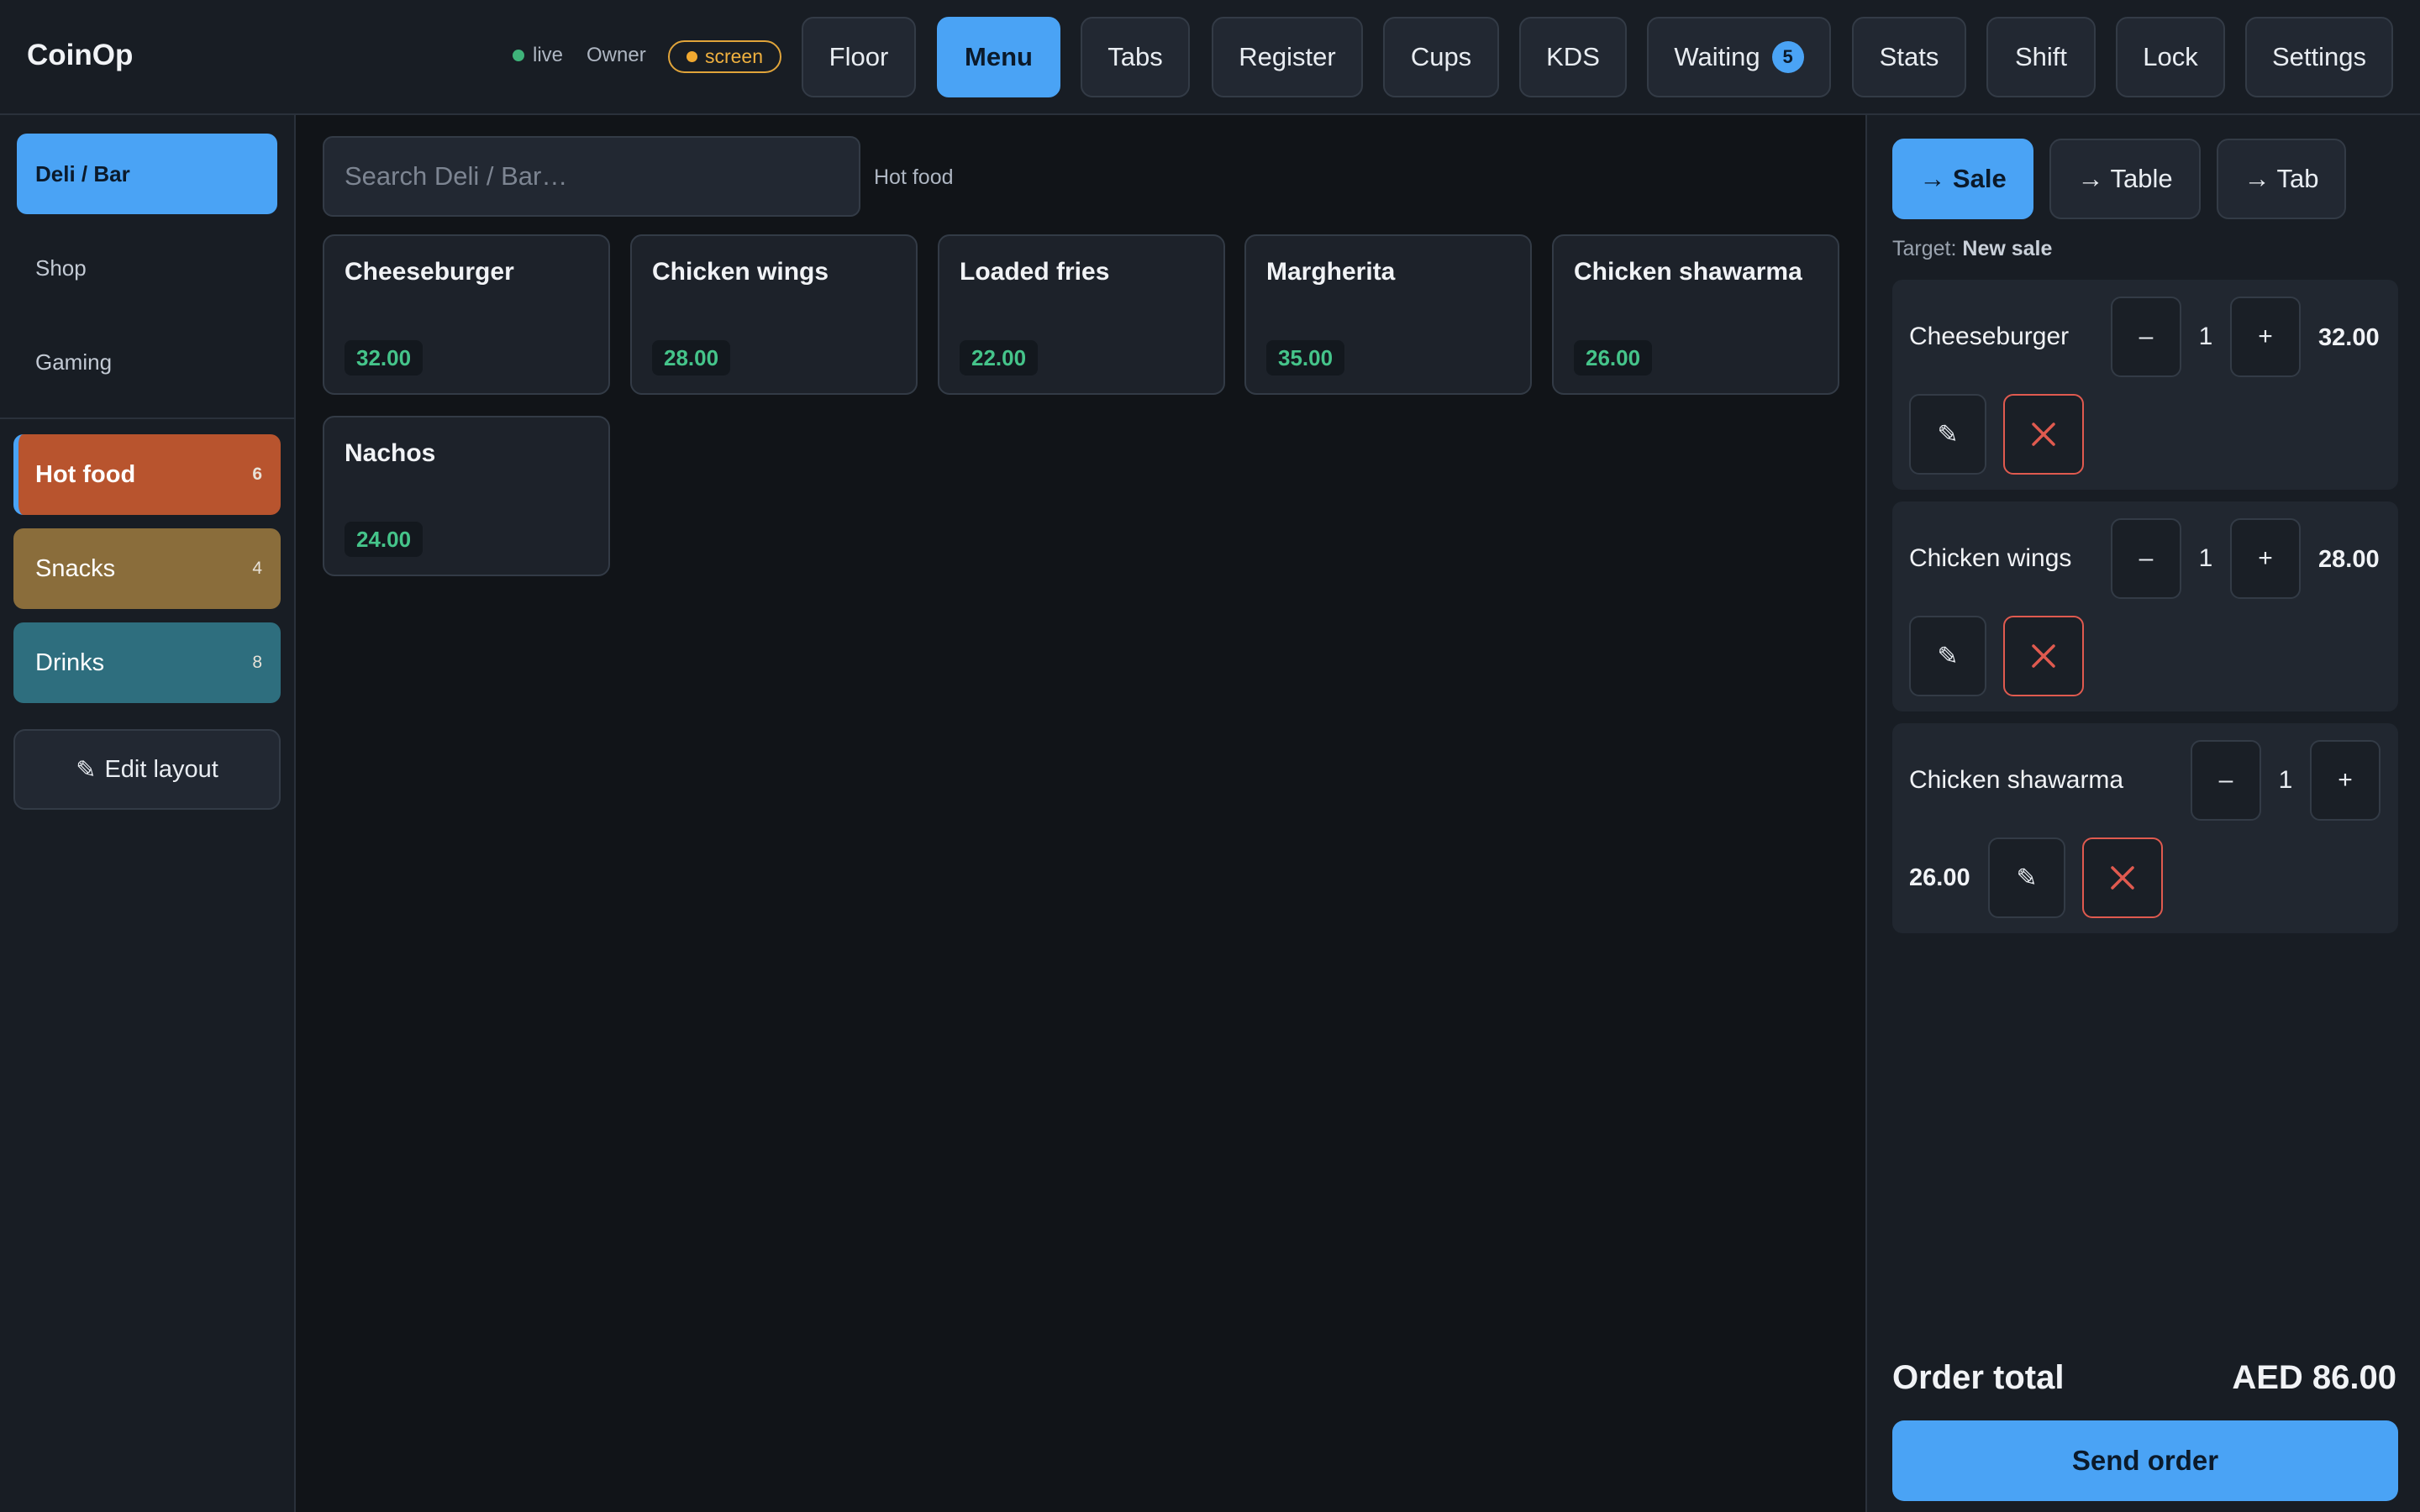 The image size is (2420, 1512). I want to click on menu-item-price: 26.00, so click(1614, 357).